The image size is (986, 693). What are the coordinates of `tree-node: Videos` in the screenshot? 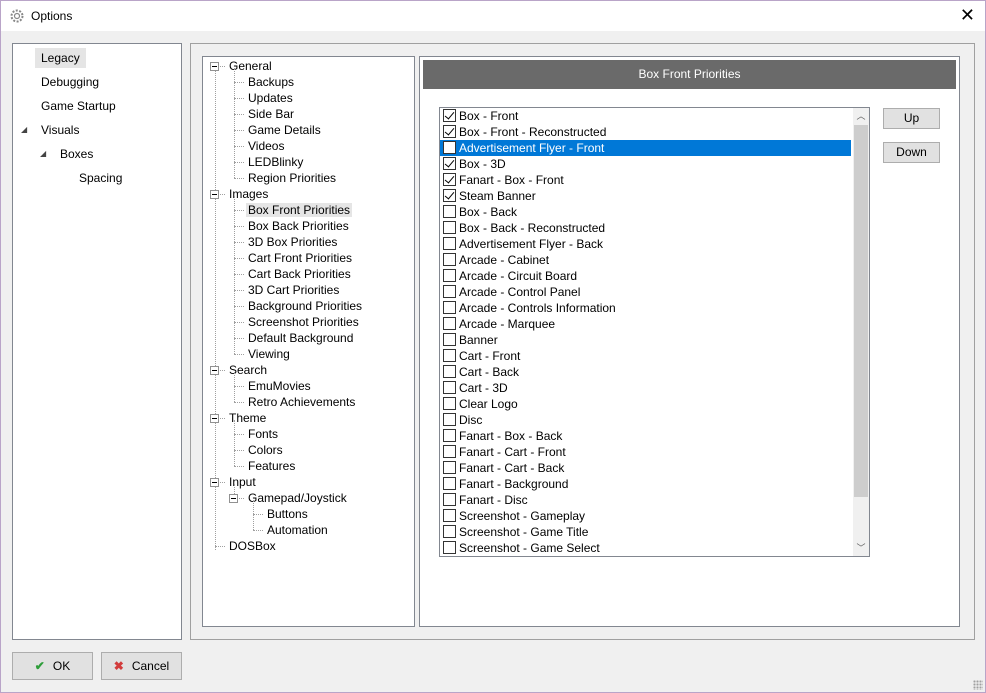 It's located at (266, 146).